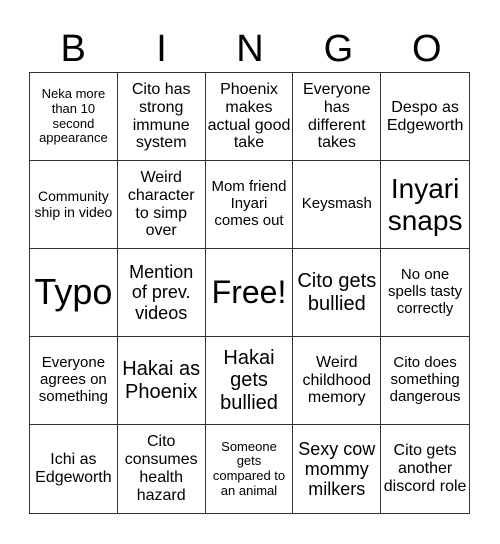  Describe the element at coordinates (426, 49) in the screenshot. I see `header-letter-o: O` at that location.